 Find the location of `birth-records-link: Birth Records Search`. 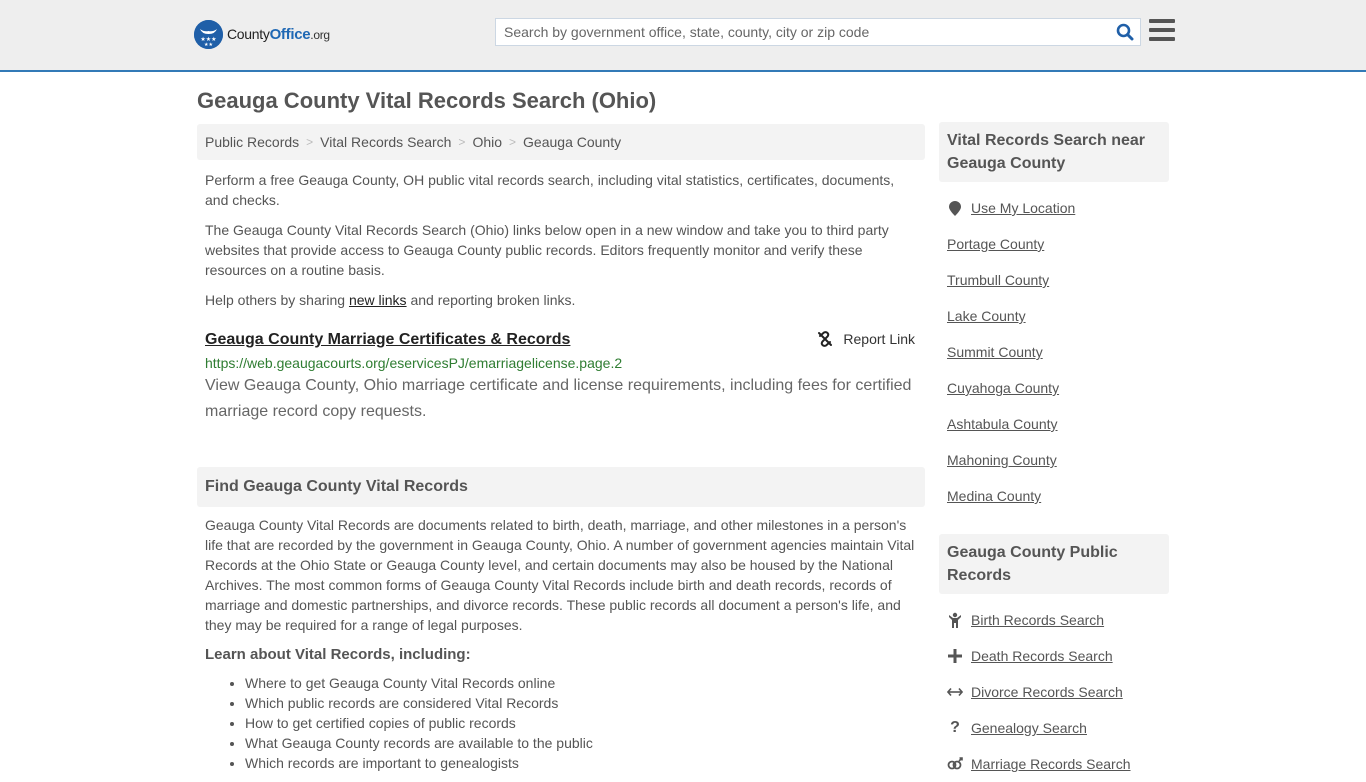

birth-records-link: Birth Records Search is located at coordinates (1037, 620).